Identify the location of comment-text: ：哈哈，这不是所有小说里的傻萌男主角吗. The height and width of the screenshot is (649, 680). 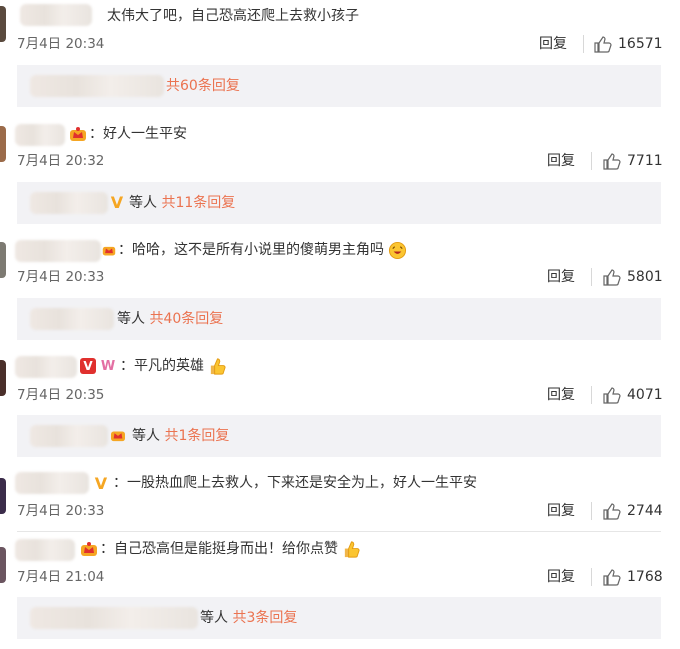
(262, 250).